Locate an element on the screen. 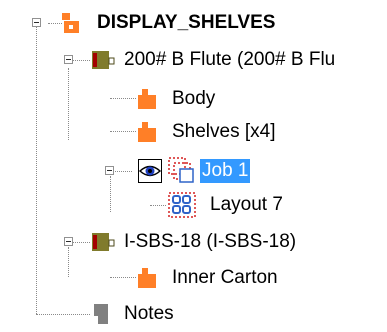 Image resolution: width=387 pixels, height=332 pixels. tree-item-label: Inner Carton is located at coordinates (225, 277).